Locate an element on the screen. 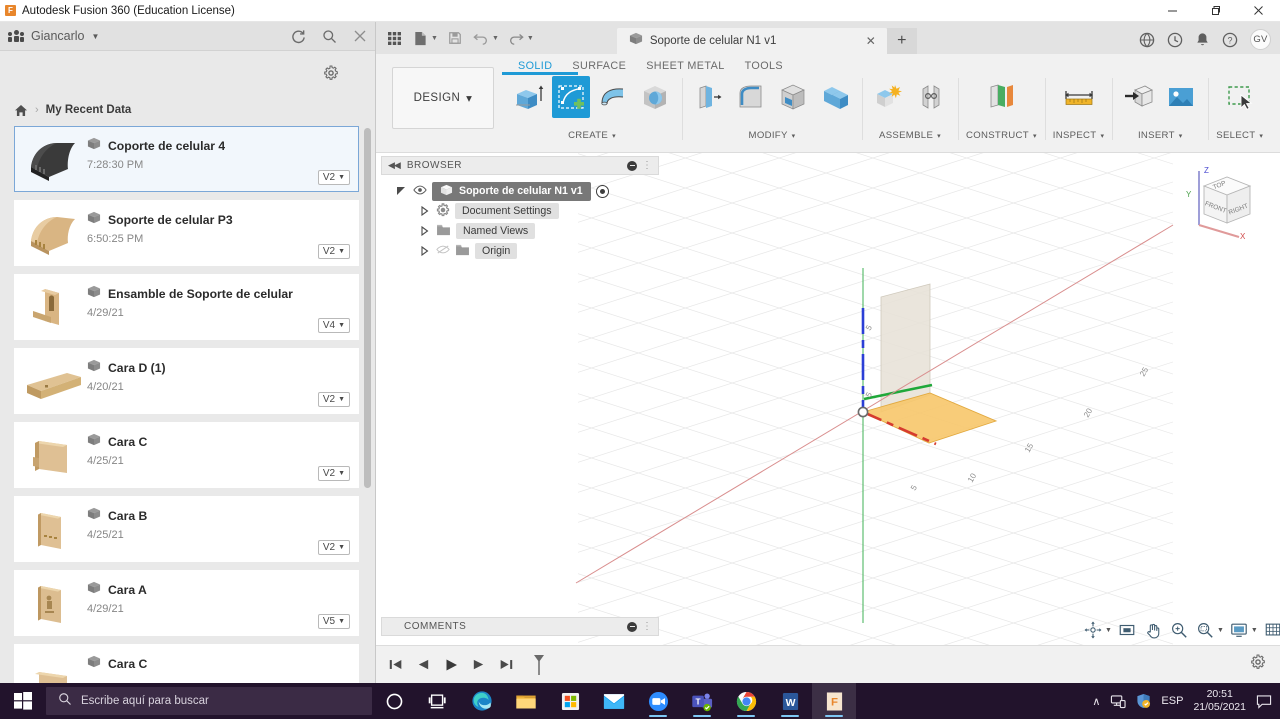 Image resolution: width=1280 pixels, height=719 pixels. browser-node-named-views: Named Views is located at coordinates (520, 231).